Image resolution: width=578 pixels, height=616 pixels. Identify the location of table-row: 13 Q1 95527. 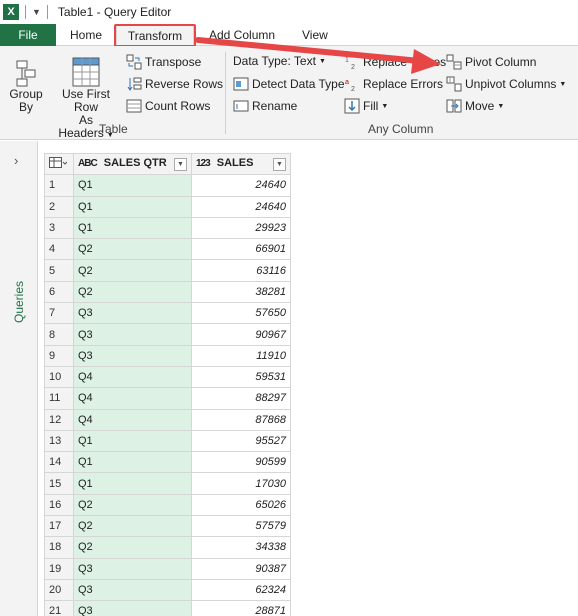
(167, 441).